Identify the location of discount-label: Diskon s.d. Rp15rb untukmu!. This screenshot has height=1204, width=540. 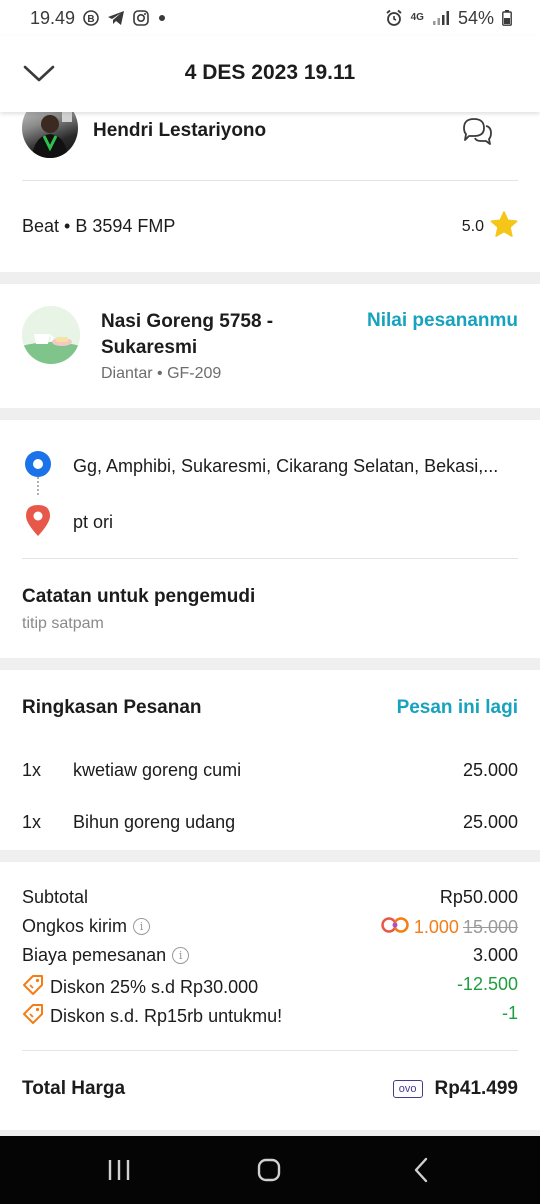
(166, 1016).